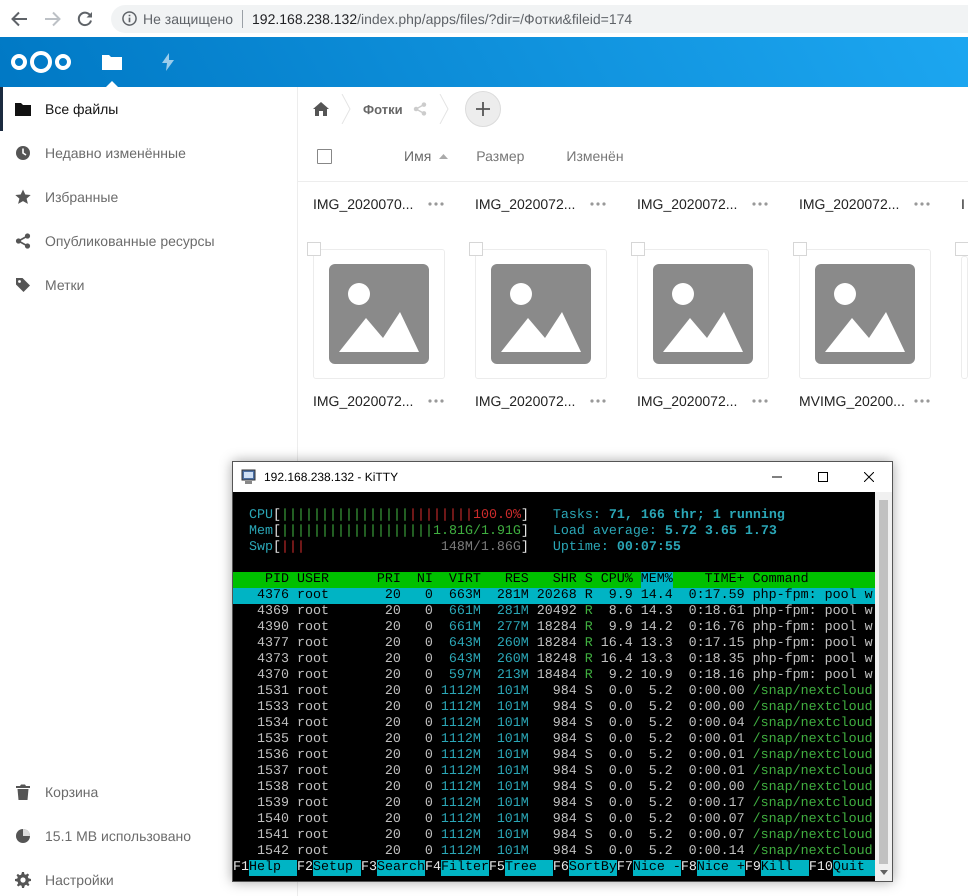 This screenshot has height=896, width=968. Describe the element at coordinates (964, 204) in the screenshot. I see `file-name: I` at that location.